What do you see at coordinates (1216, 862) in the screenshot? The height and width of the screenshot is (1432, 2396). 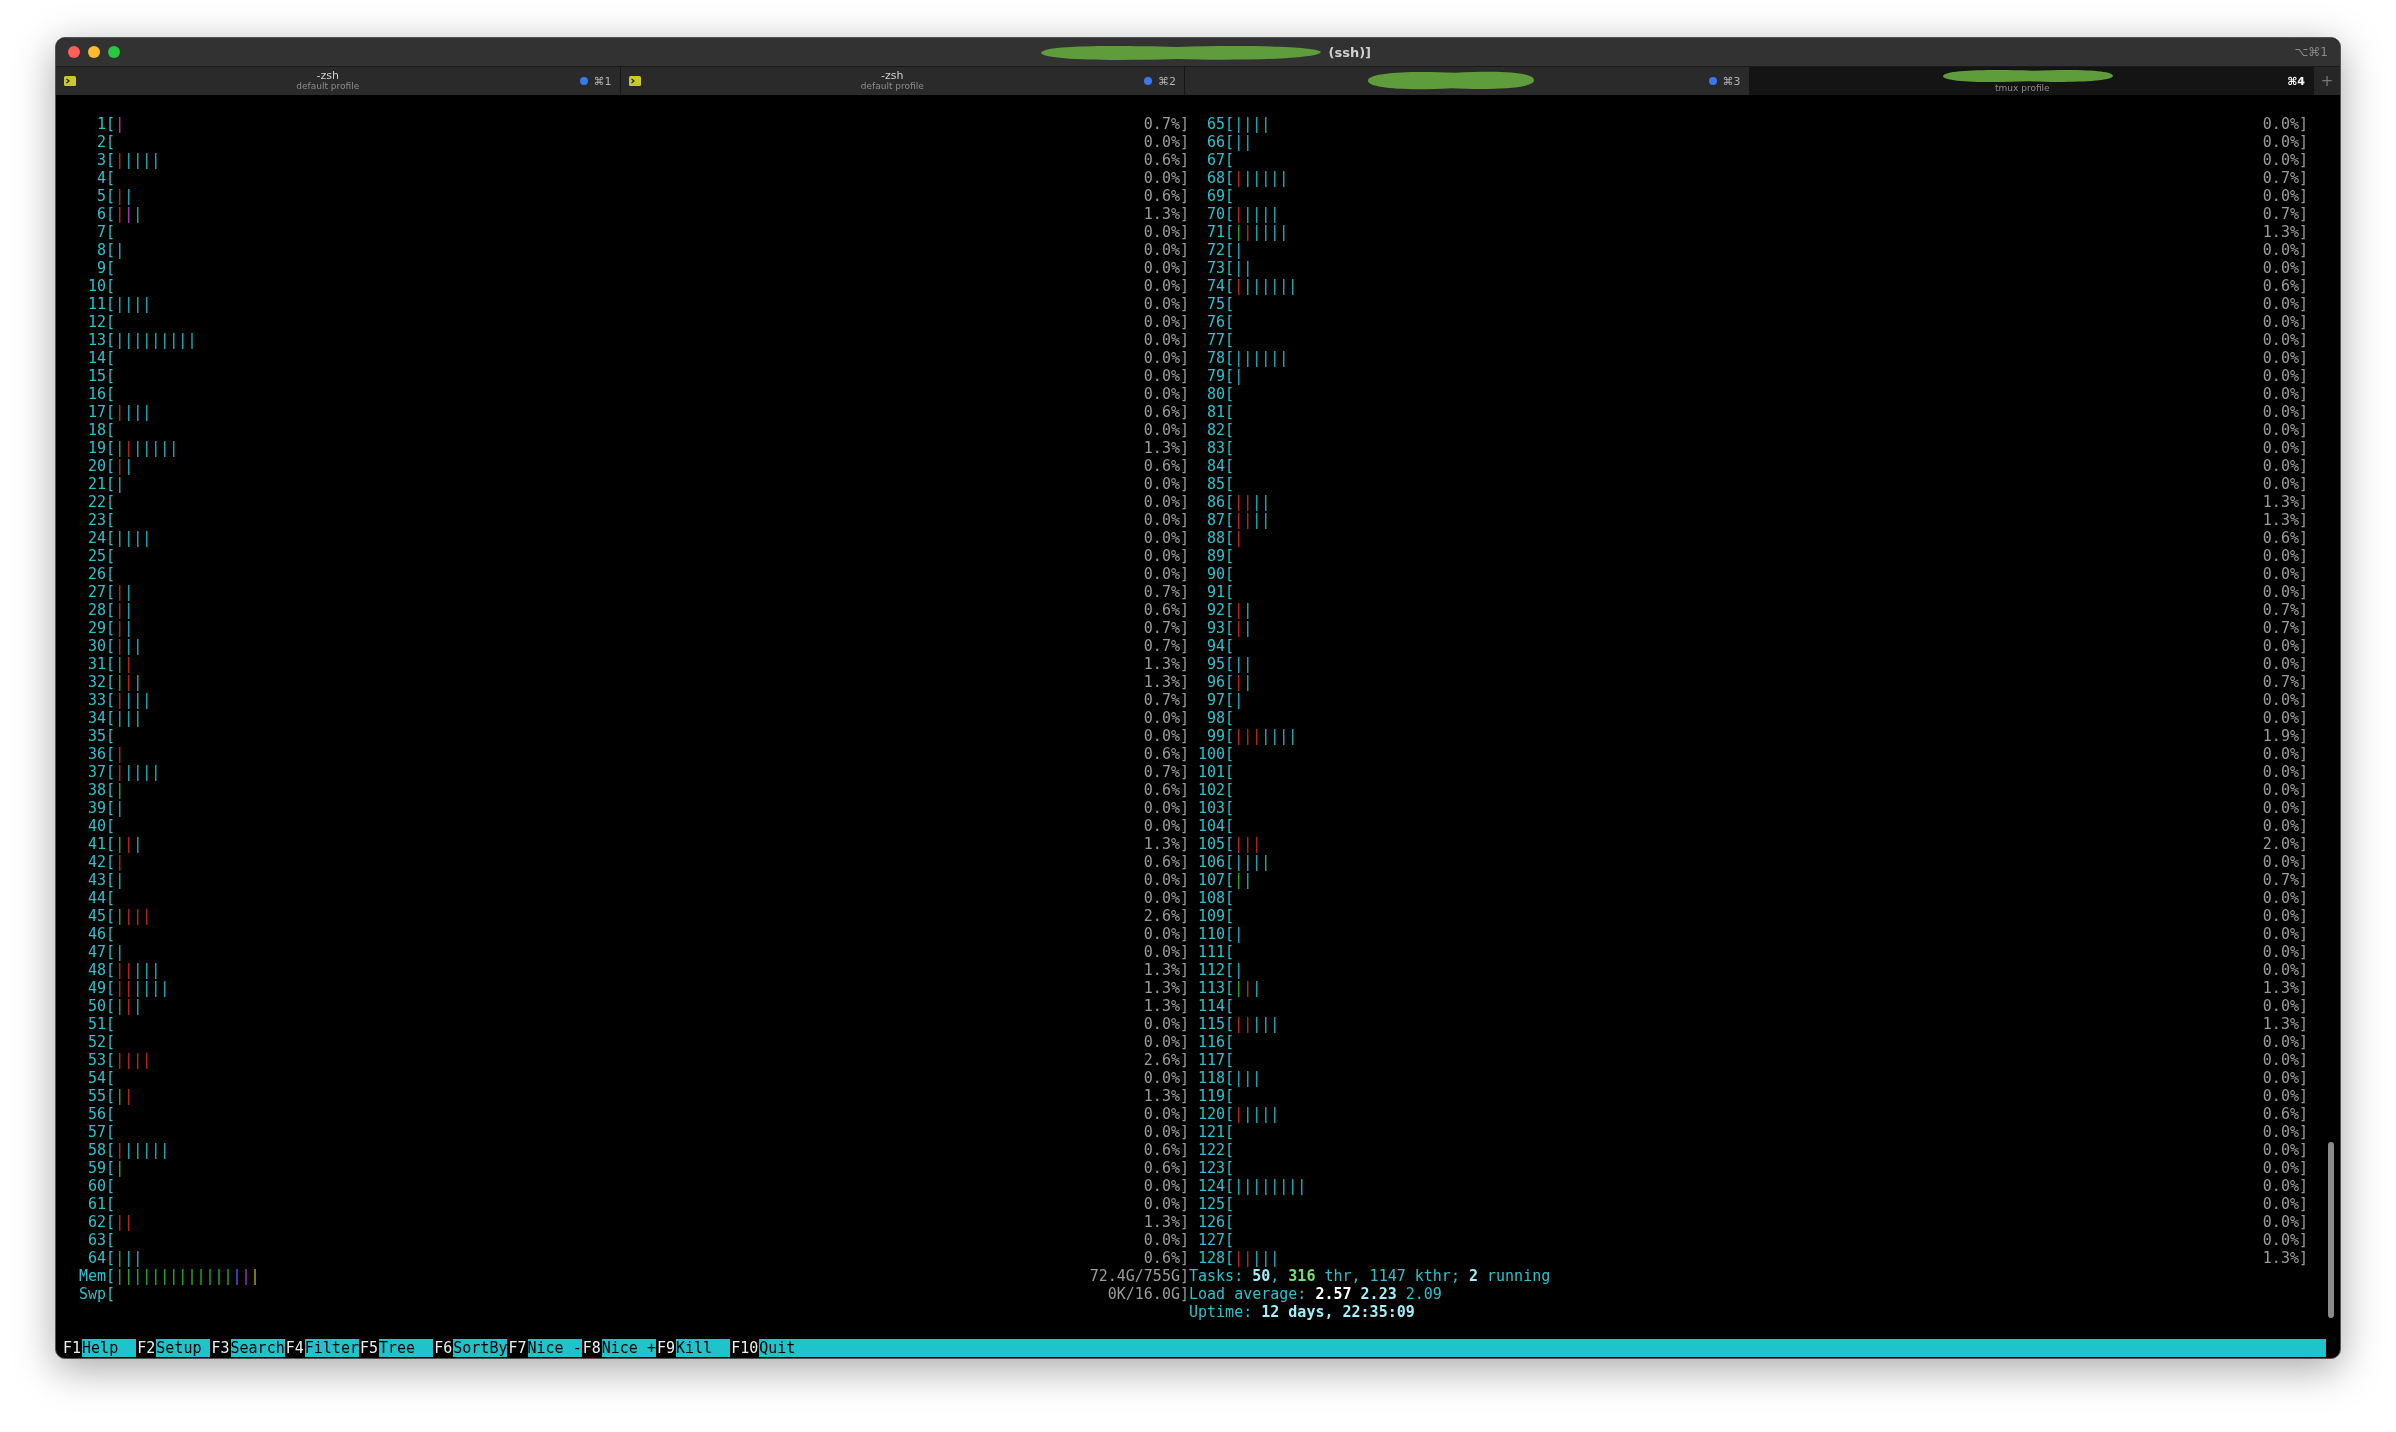 I see `meter-label: 106[` at bounding box center [1216, 862].